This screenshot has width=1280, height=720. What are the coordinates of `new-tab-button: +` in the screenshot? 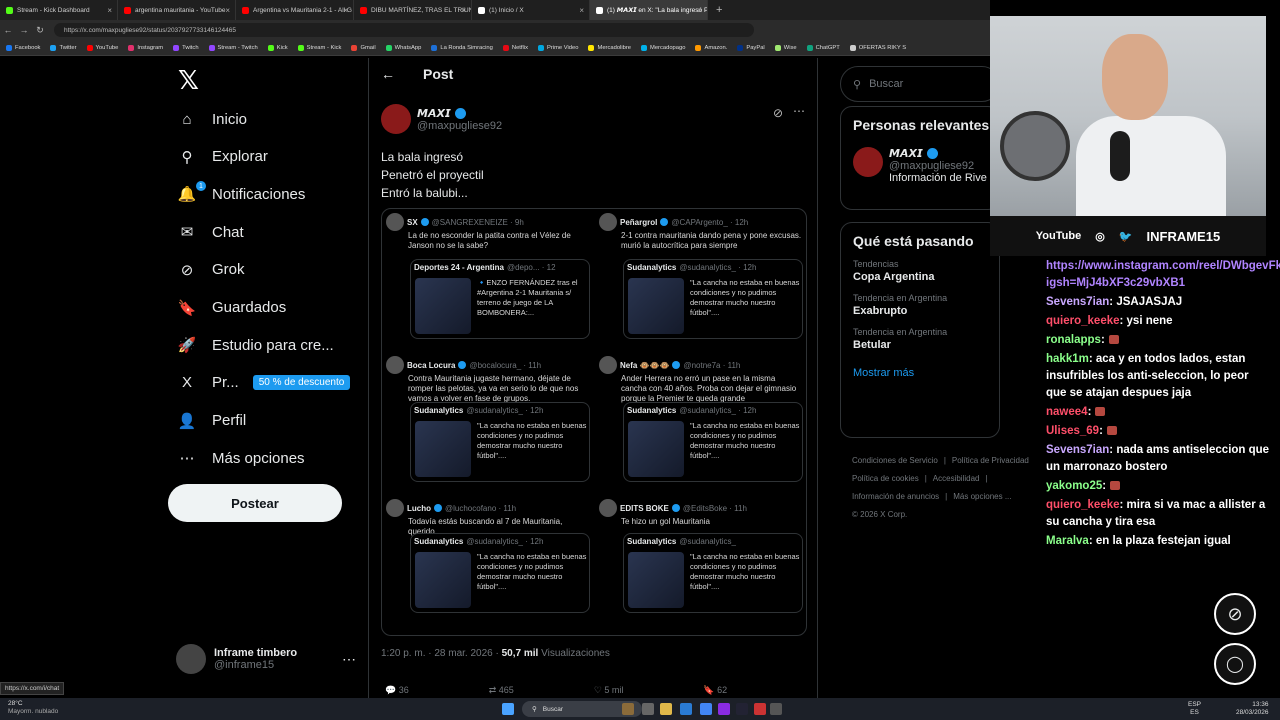 It's located at (719, 10).